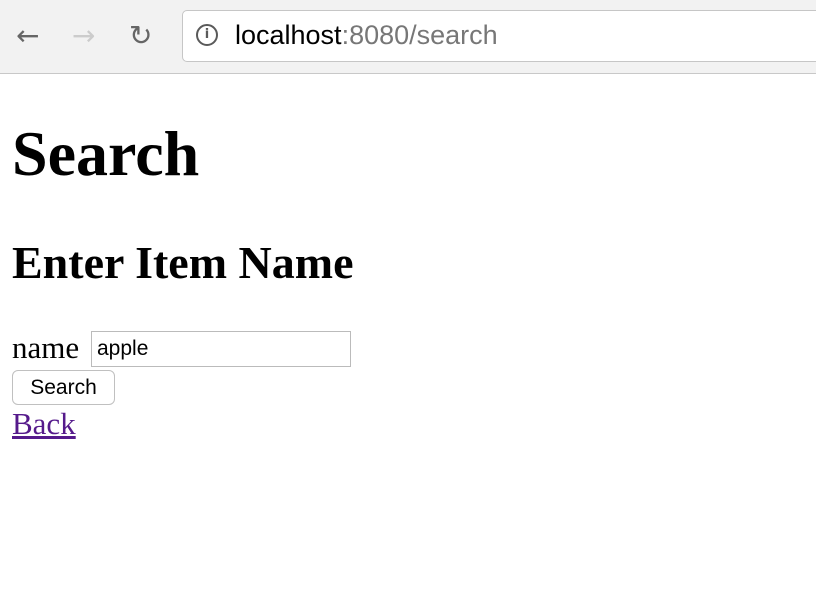 The width and height of the screenshot is (816, 612). I want to click on url-path: :8080/search, so click(419, 35).